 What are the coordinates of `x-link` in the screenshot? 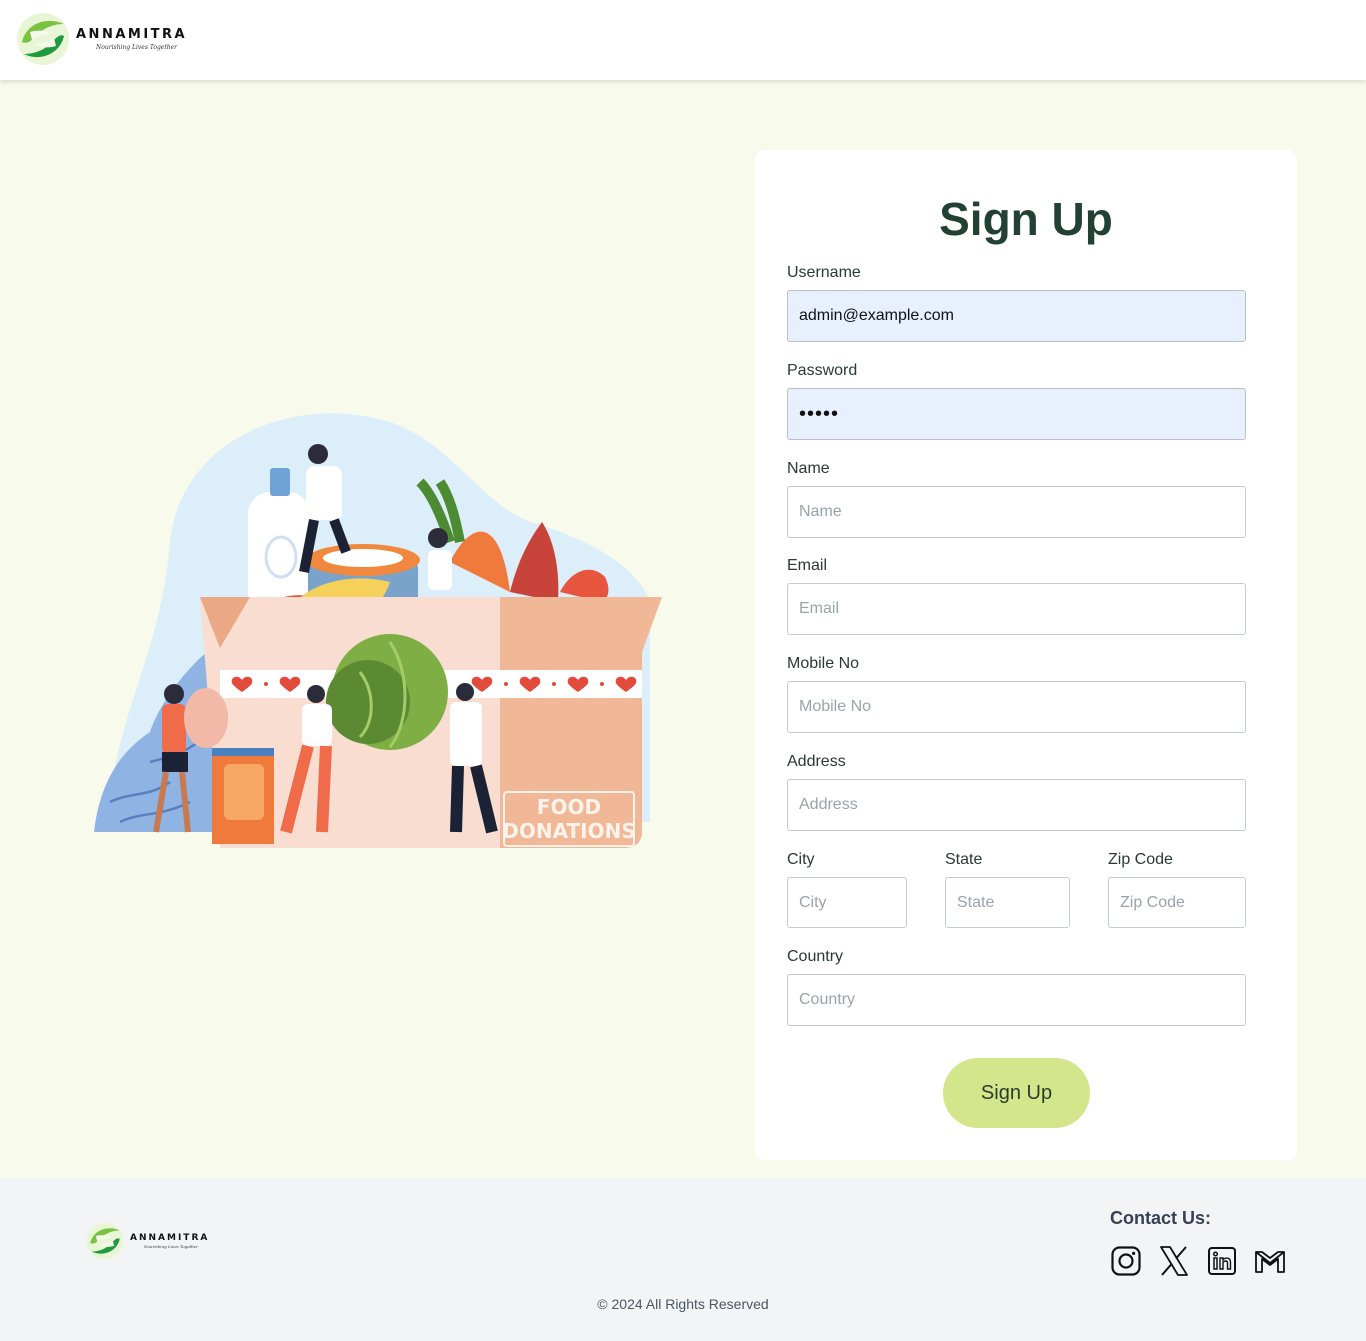 It's located at (1174, 1261).